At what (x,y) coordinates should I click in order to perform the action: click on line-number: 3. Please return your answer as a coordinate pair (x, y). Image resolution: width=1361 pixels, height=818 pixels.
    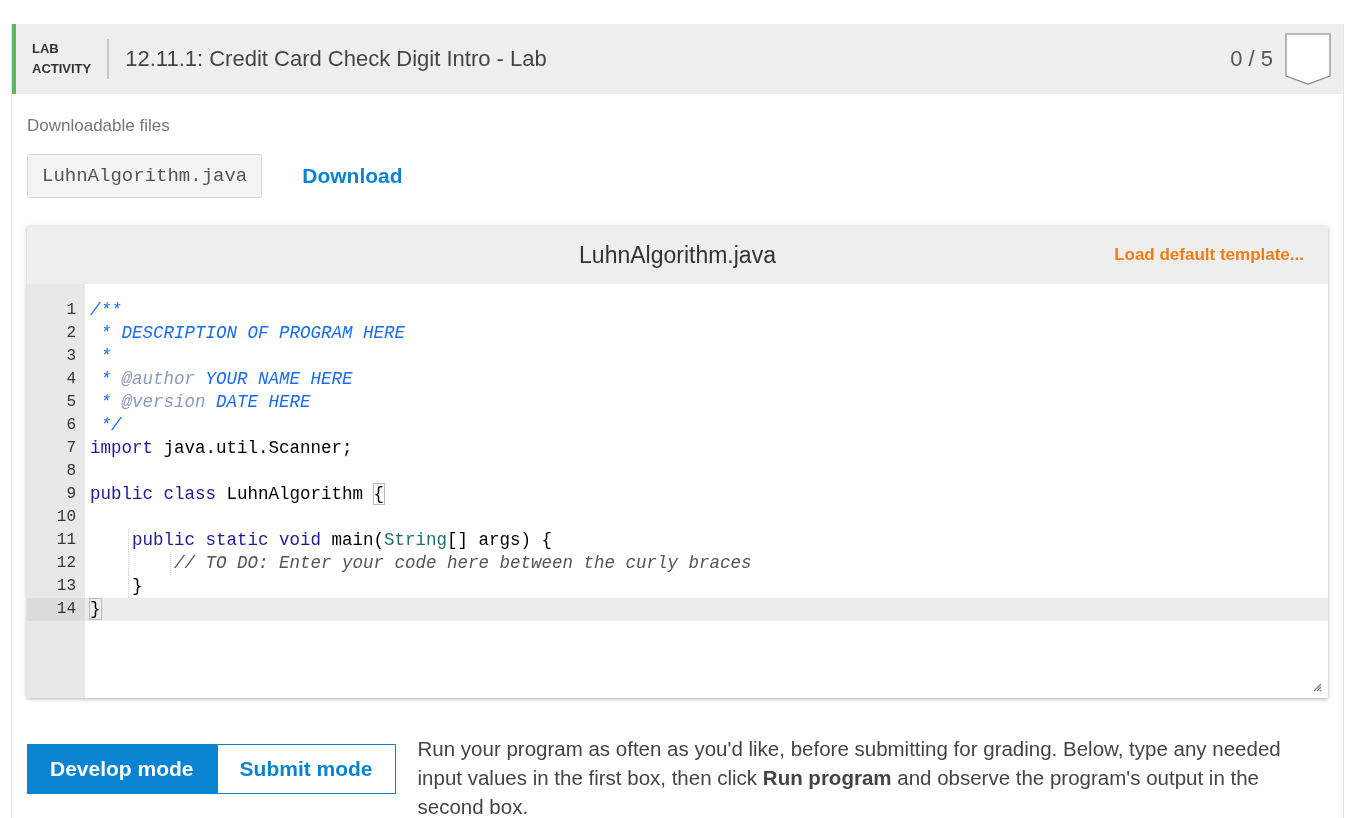
    Looking at the image, I should click on (71, 356).